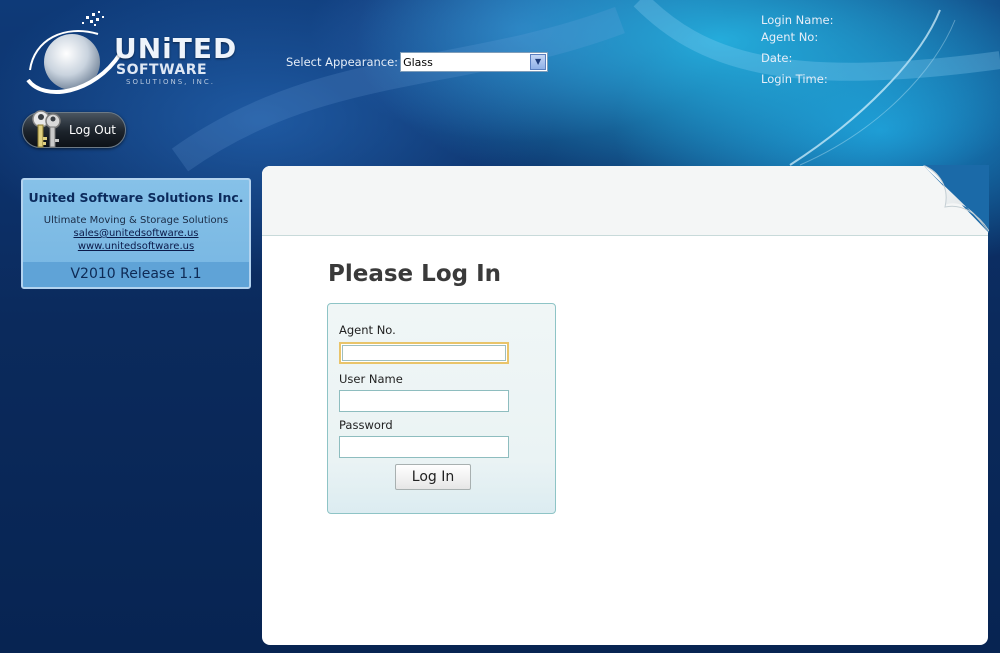 The width and height of the screenshot is (1000, 653). Describe the element at coordinates (136, 197) in the screenshot. I see `company-name: United Software Solutions Inc.` at that location.